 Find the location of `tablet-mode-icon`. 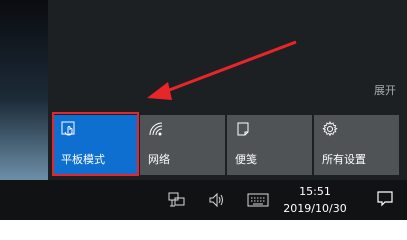

tablet-mode-icon is located at coordinates (69, 129).